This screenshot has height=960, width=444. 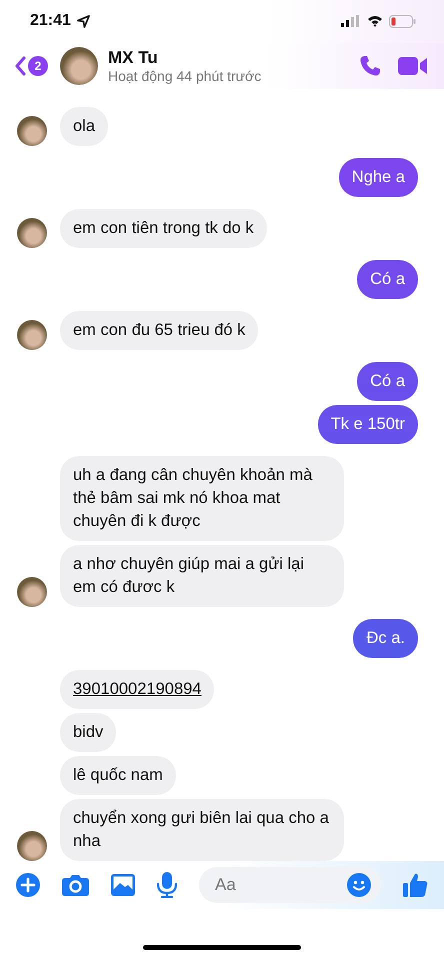 What do you see at coordinates (351, 21) in the screenshot?
I see `signal-icon` at bounding box center [351, 21].